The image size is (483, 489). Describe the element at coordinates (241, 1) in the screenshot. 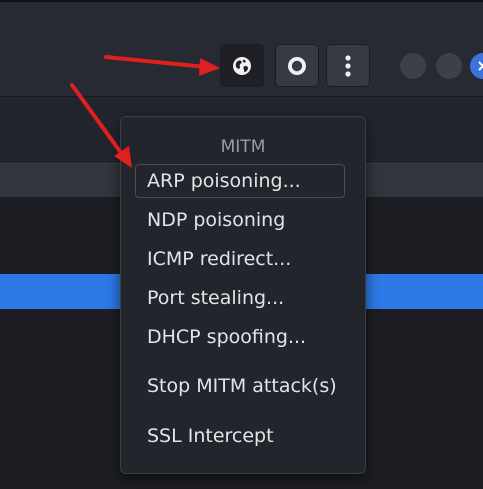

I see `window-top-border` at that location.